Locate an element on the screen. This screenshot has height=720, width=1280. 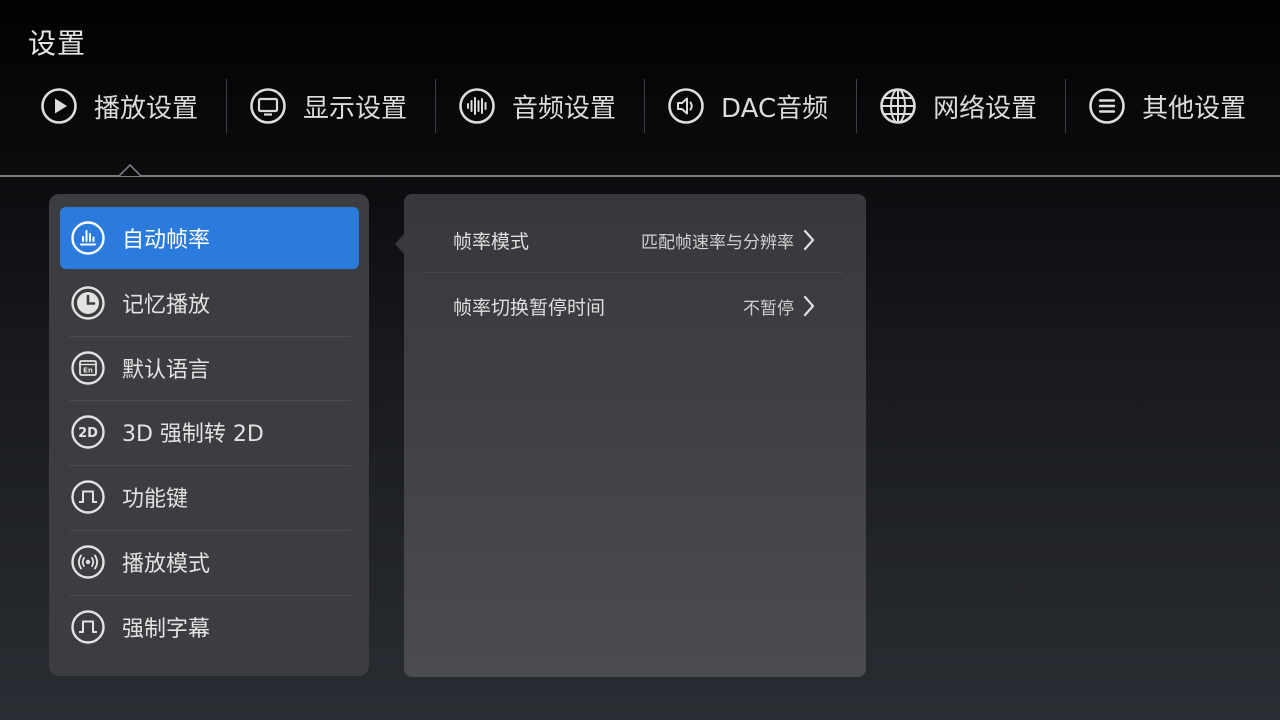
setting-row-frame-rate-mode: 帧率模式 匹配帧速率与分辨率 is located at coordinates (634, 240).